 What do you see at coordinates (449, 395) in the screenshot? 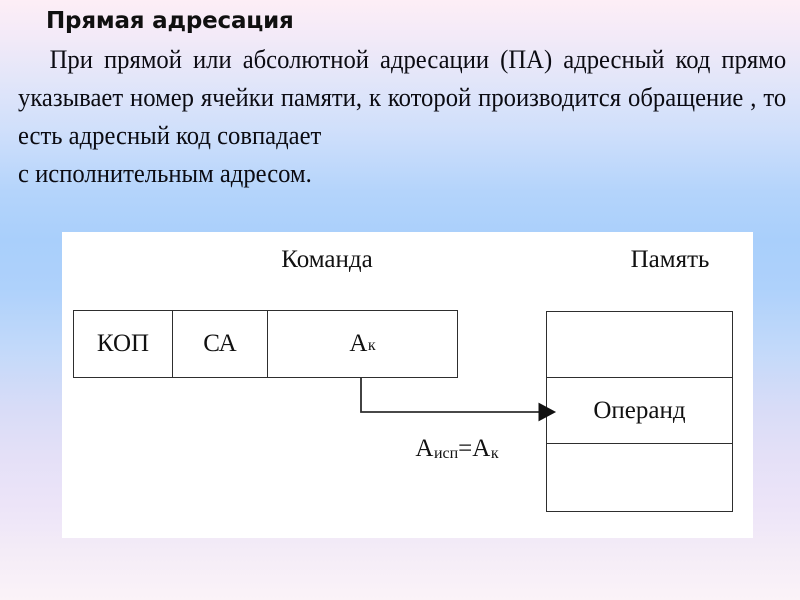
I see `connector-path` at bounding box center [449, 395].